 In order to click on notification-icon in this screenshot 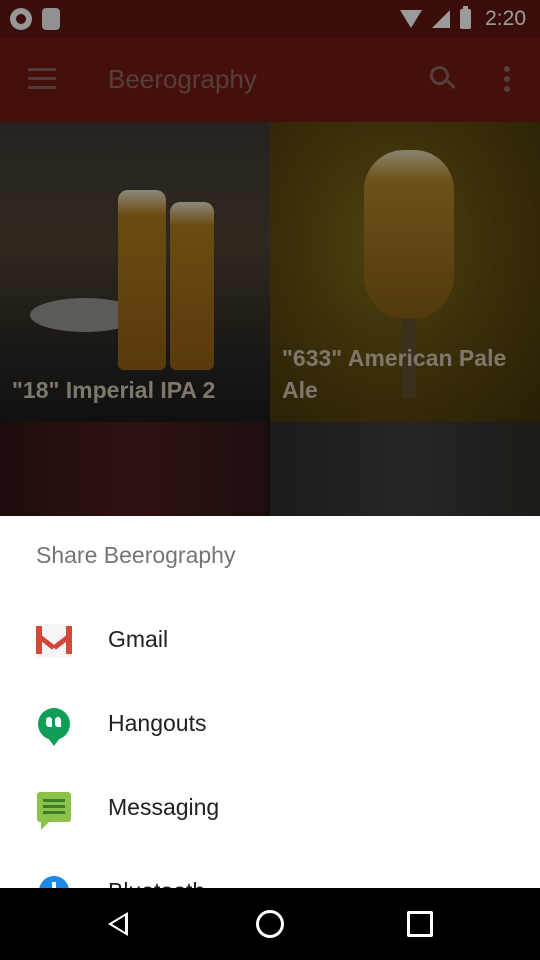, I will do `click(21, 19)`.